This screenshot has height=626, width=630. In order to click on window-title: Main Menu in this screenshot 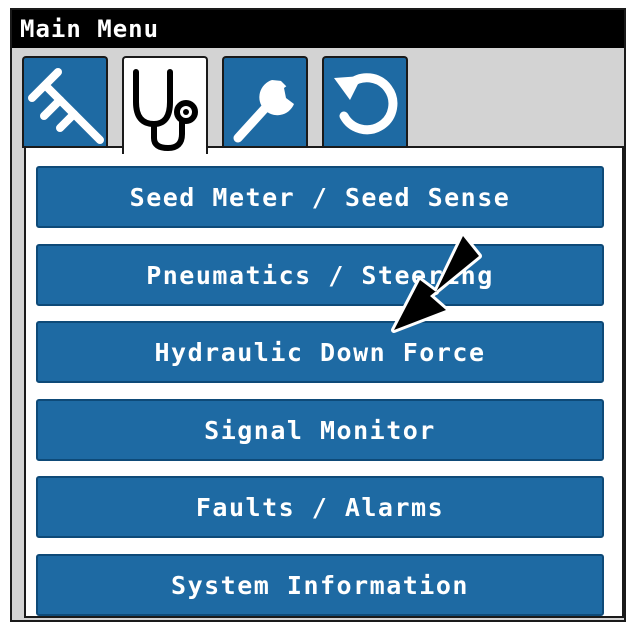, I will do `click(318, 29)`.